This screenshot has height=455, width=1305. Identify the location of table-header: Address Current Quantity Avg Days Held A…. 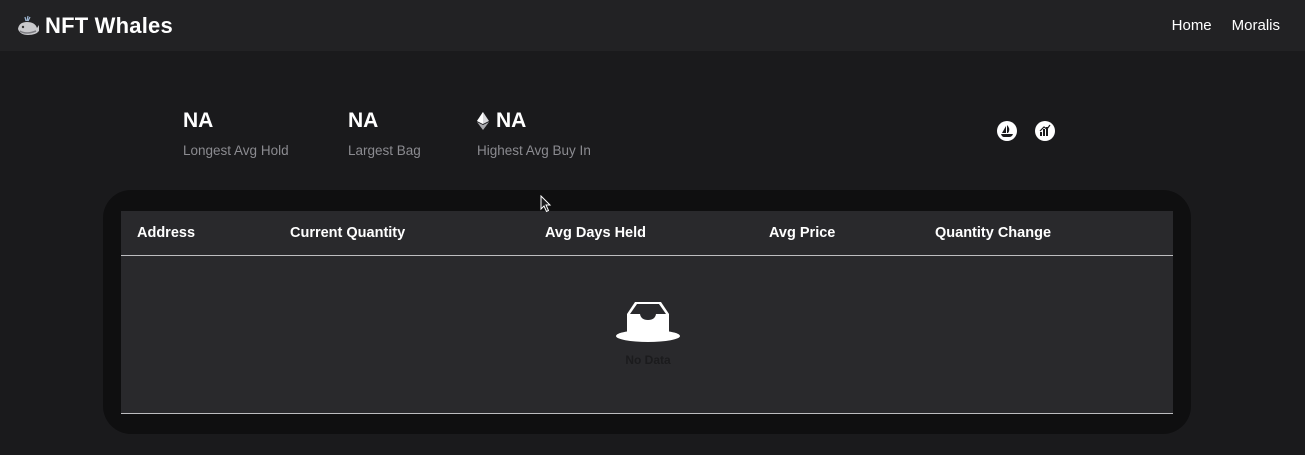
(647, 233).